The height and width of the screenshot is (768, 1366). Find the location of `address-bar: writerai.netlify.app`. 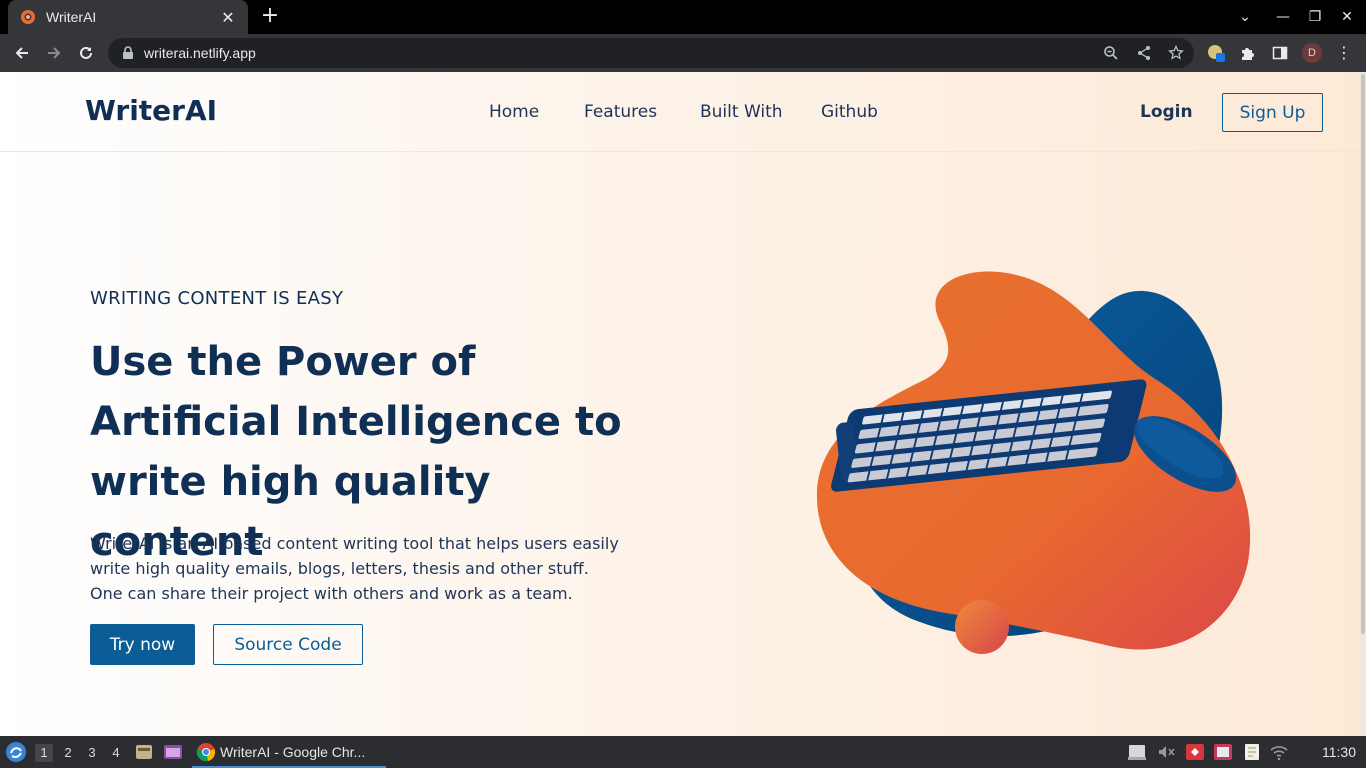

address-bar: writerai.netlify.app is located at coordinates (651, 53).